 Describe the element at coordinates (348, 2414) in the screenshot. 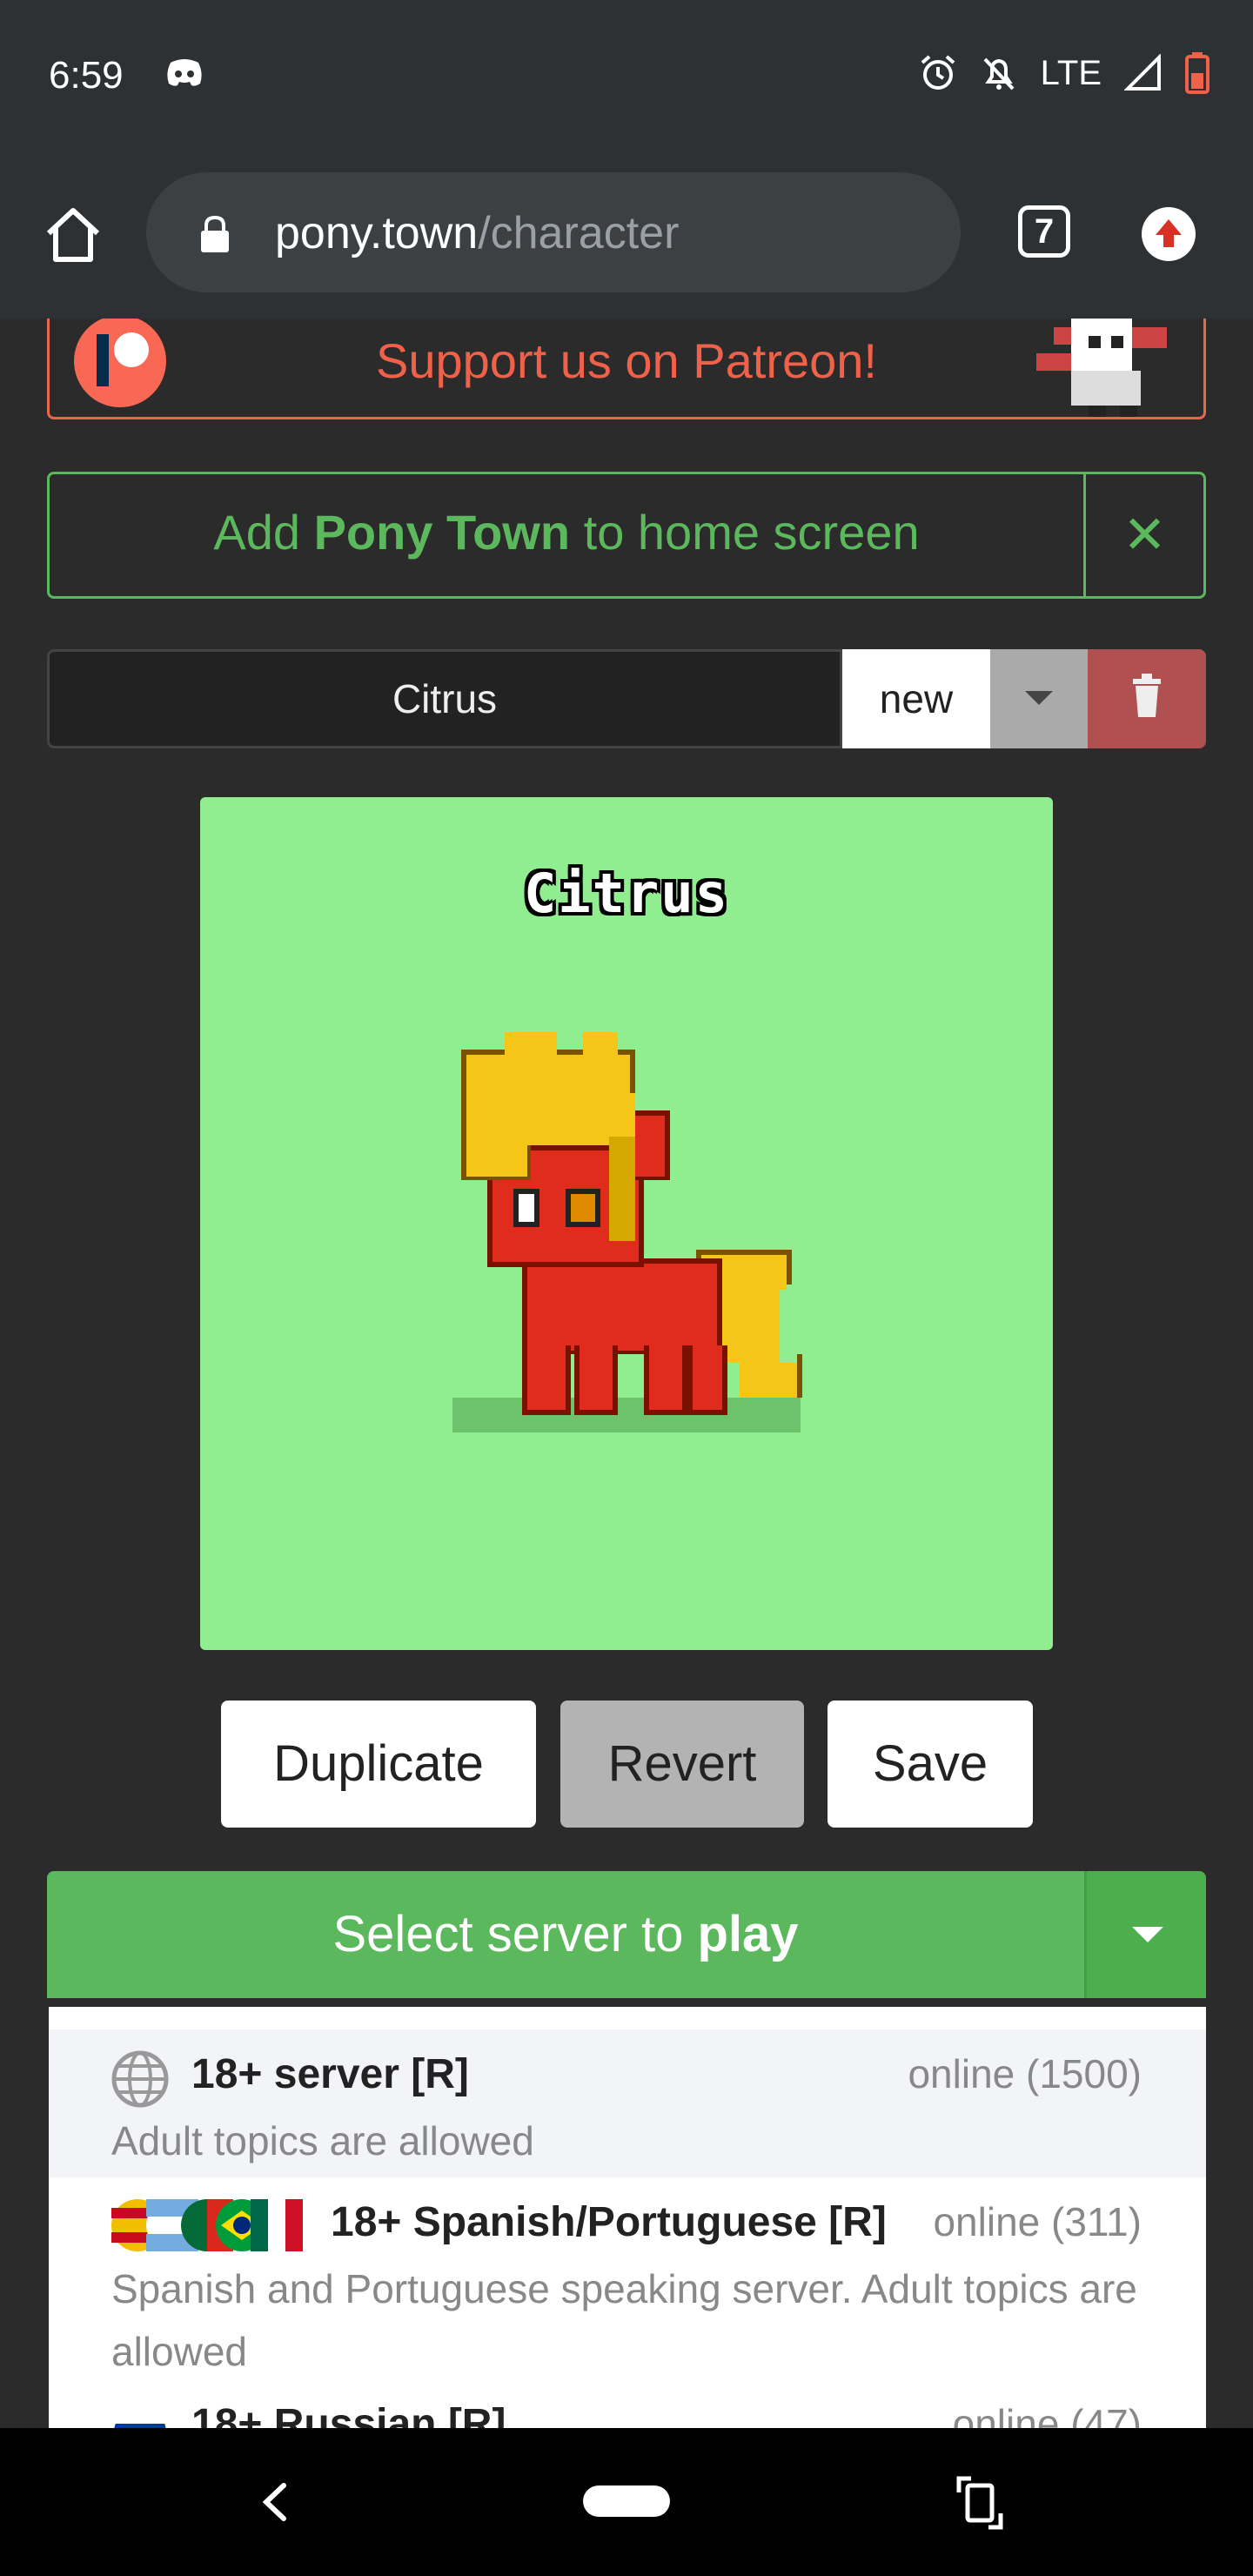

I see `server-title: 18+ Russian [R]` at that location.